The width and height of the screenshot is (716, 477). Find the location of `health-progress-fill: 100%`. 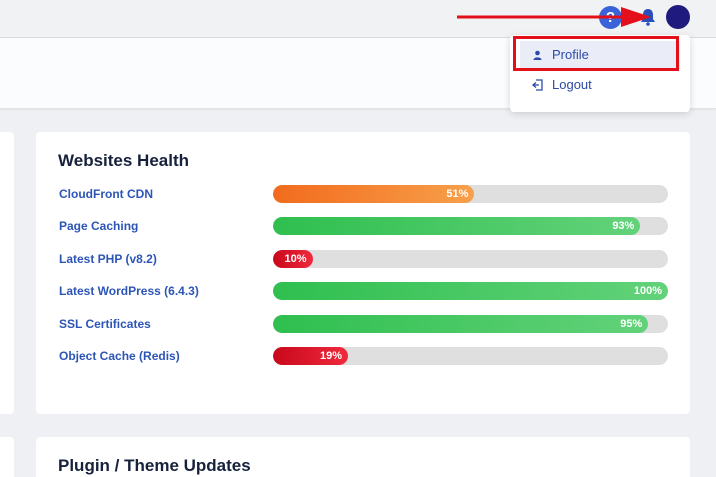

health-progress-fill: 100% is located at coordinates (470, 291).